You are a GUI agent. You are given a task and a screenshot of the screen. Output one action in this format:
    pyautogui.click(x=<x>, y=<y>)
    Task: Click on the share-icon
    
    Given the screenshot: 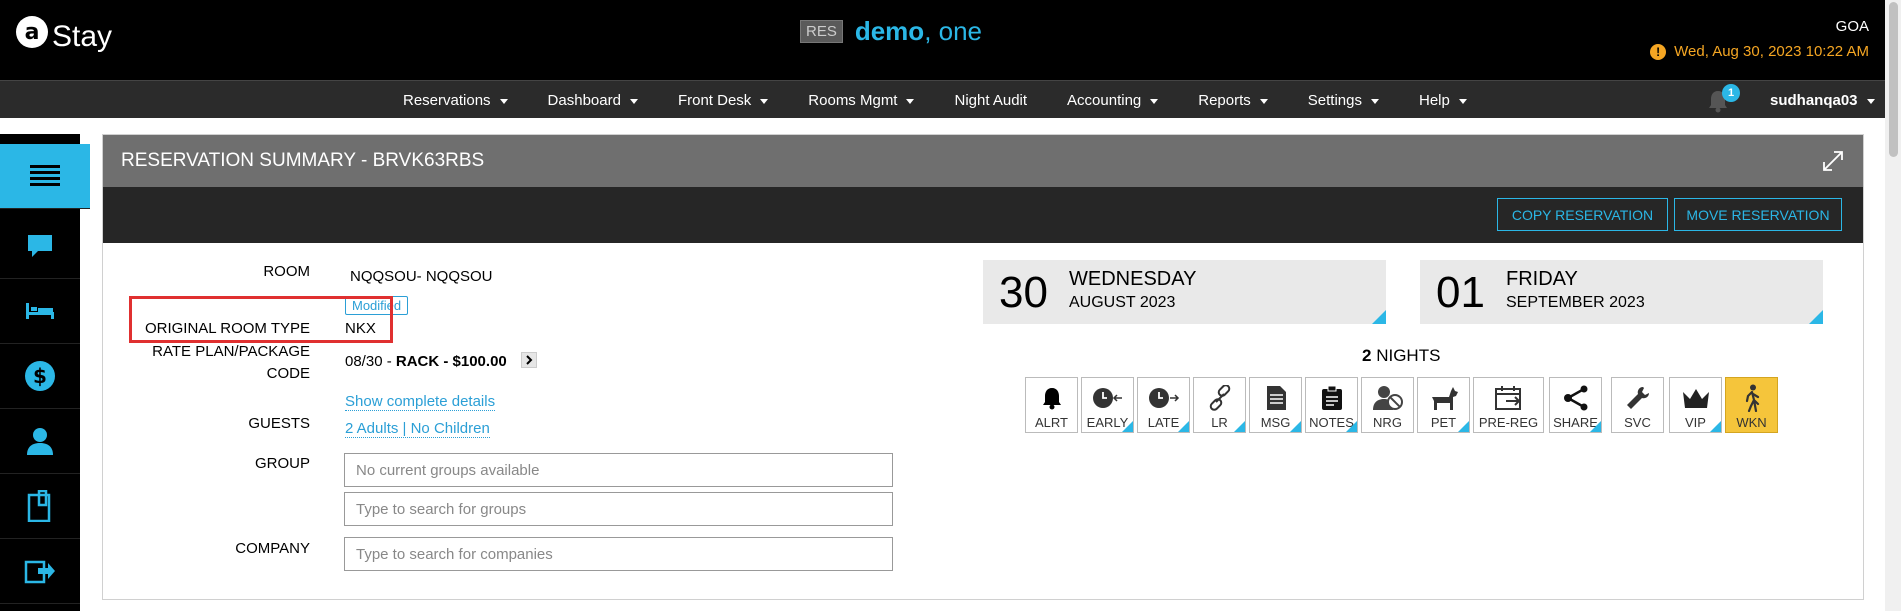 What is the action you would take?
    pyautogui.click(x=1575, y=398)
    